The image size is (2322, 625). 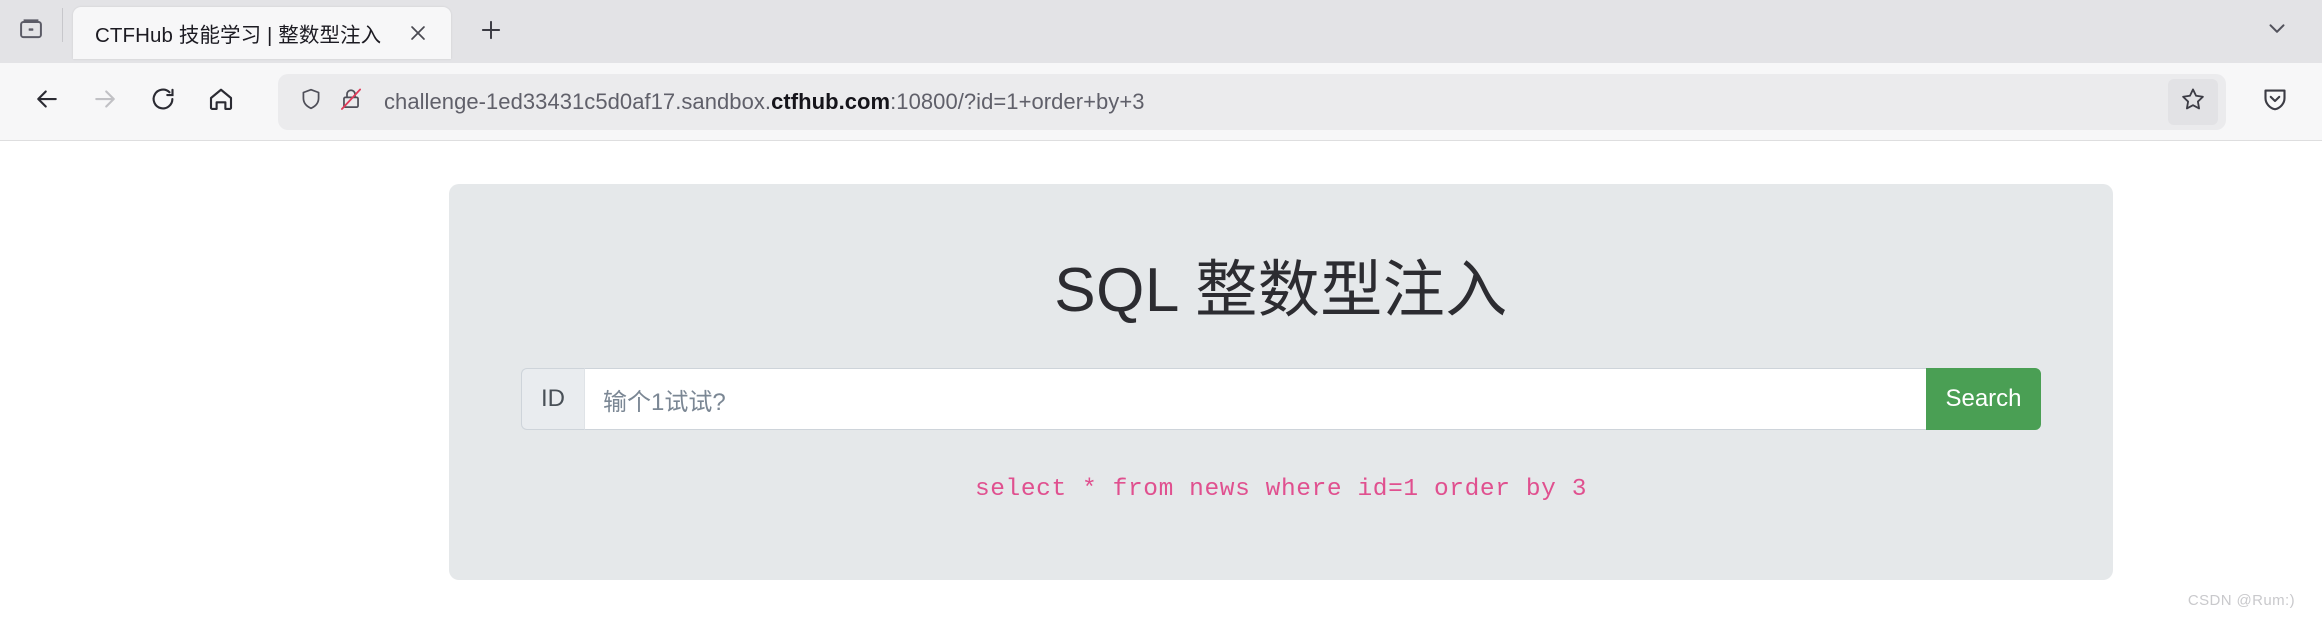 I want to click on reload-icon, so click(x=163, y=101).